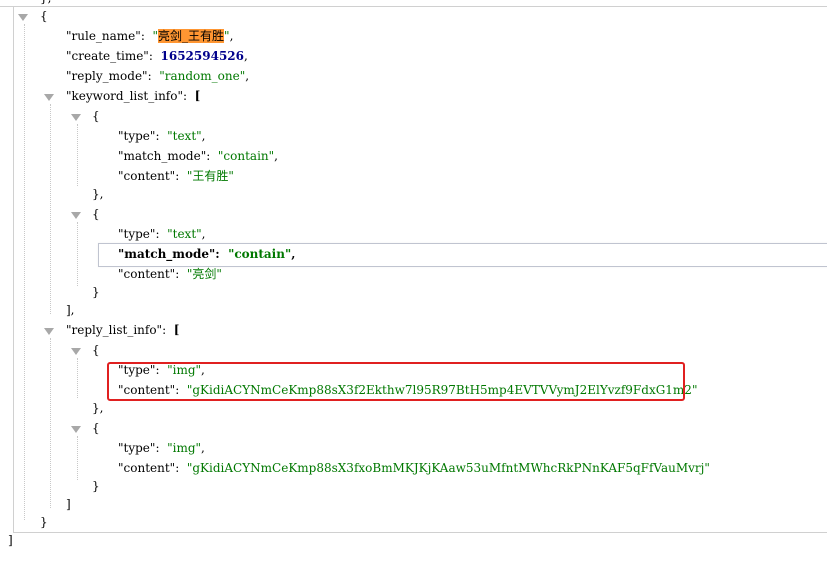  What do you see at coordinates (44, 16) in the screenshot?
I see `root-open-brace: {` at bounding box center [44, 16].